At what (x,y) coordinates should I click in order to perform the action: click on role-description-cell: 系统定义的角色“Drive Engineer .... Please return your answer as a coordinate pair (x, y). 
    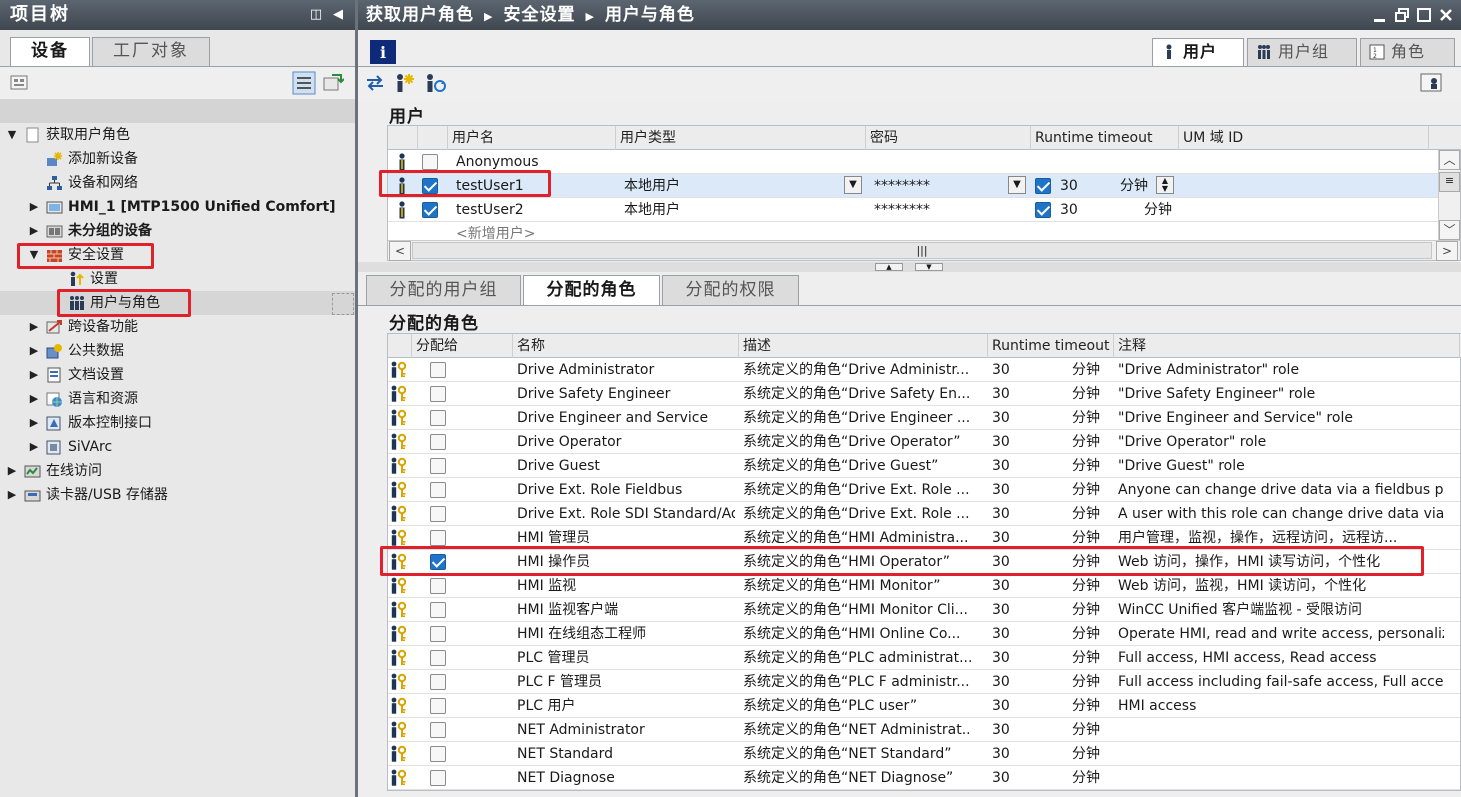
    Looking at the image, I should click on (855, 418).